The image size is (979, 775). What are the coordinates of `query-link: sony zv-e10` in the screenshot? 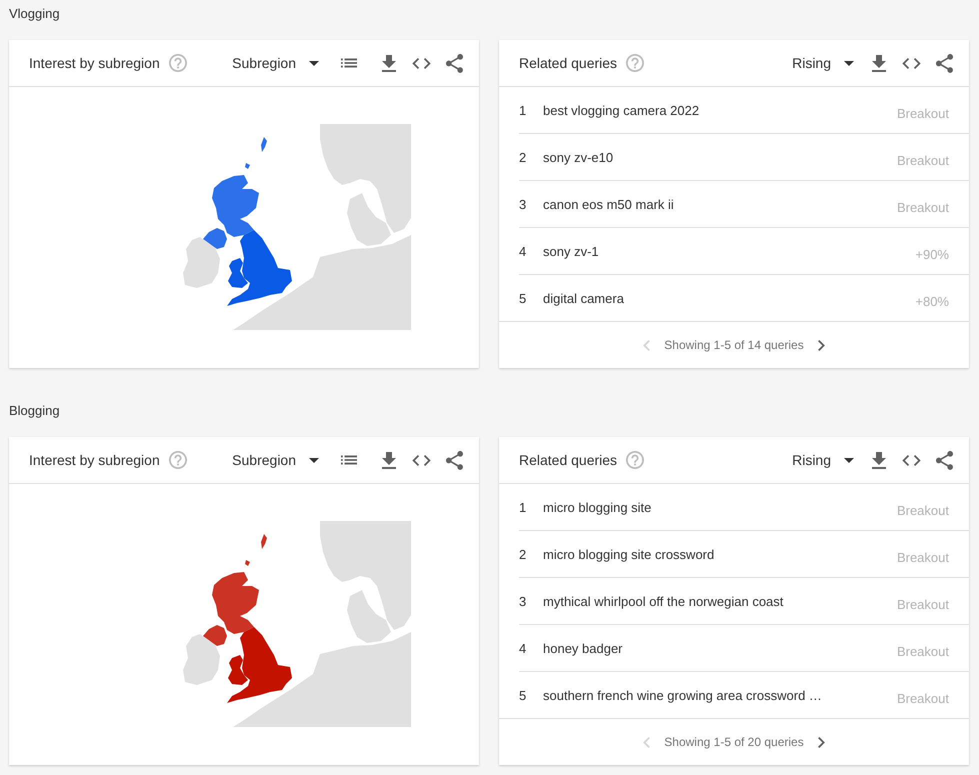 It's located at (720, 157).